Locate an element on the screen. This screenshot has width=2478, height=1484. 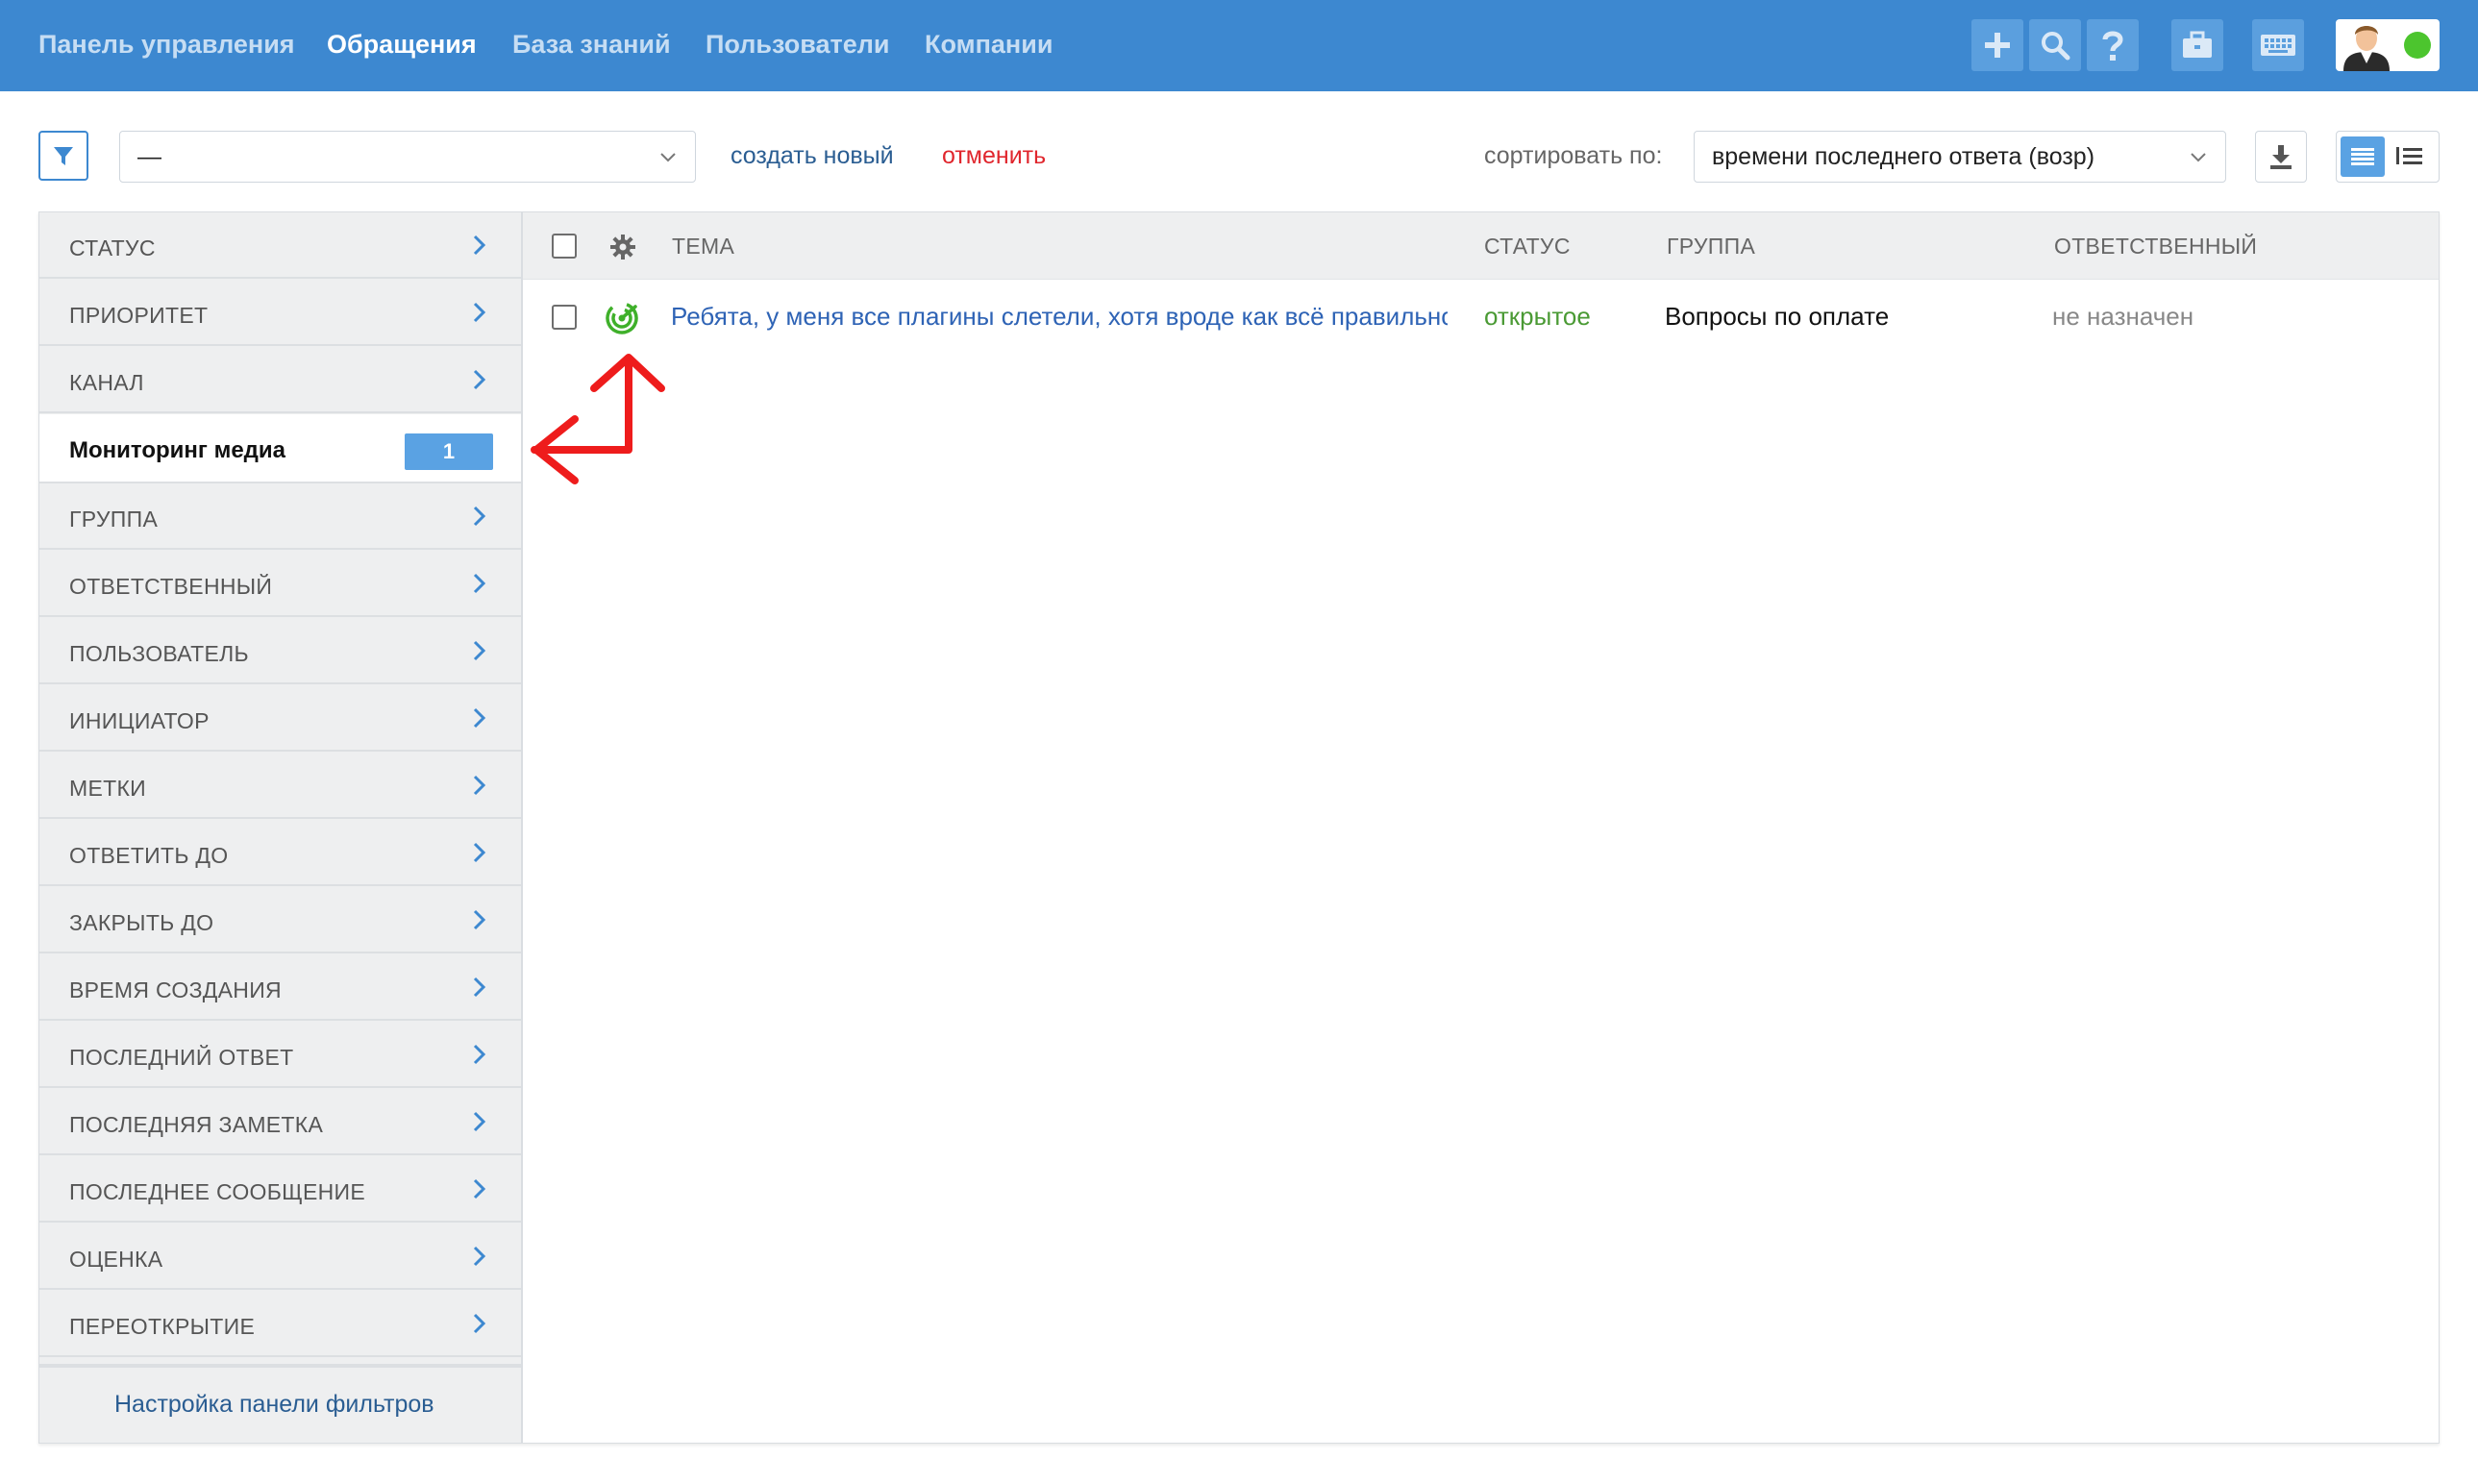
saved-filter-select: — is located at coordinates (407, 157).